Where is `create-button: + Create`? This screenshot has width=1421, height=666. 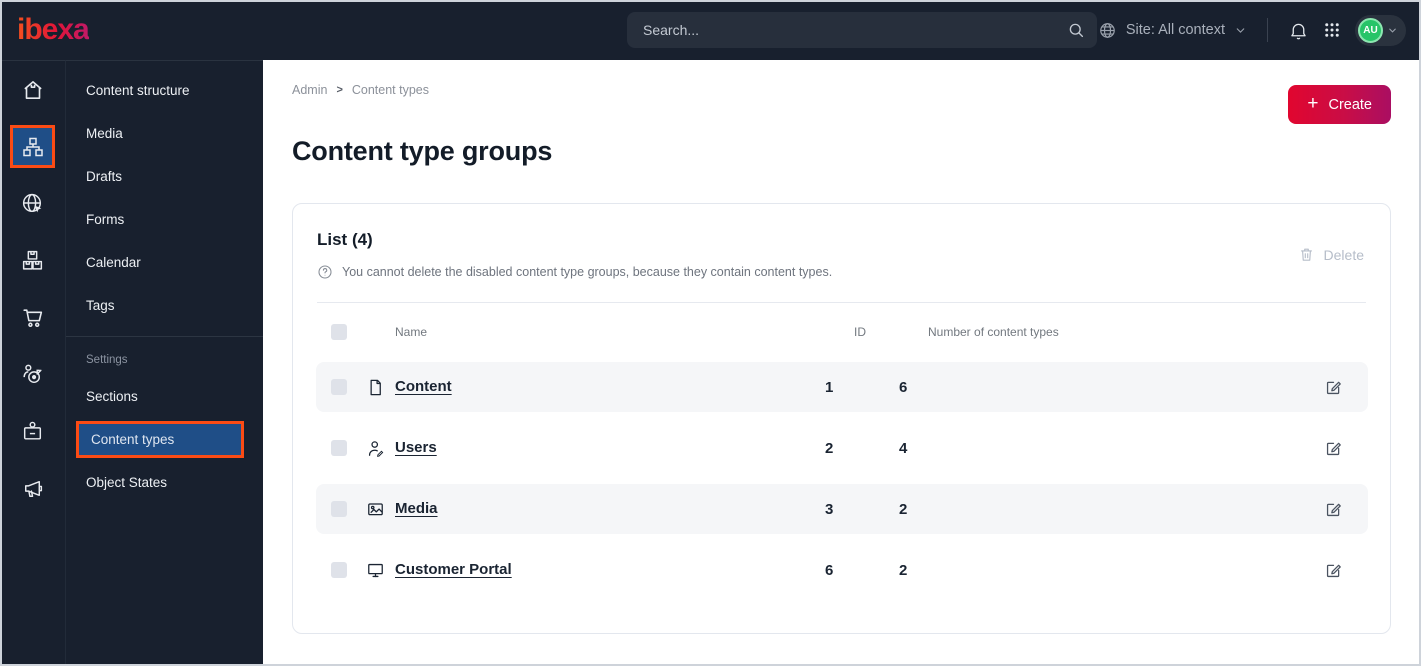
create-button: + Create is located at coordinates (1339, 104).